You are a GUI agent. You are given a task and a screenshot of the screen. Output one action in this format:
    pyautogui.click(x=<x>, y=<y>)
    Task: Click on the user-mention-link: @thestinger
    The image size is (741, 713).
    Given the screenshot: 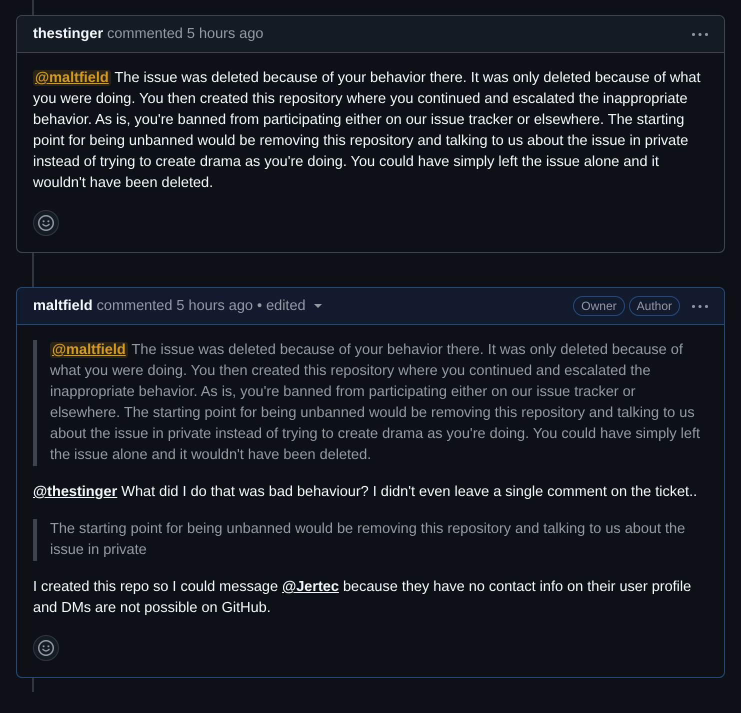 What is the action you would take?
    pyautogui.click(x=75, y=492)
    